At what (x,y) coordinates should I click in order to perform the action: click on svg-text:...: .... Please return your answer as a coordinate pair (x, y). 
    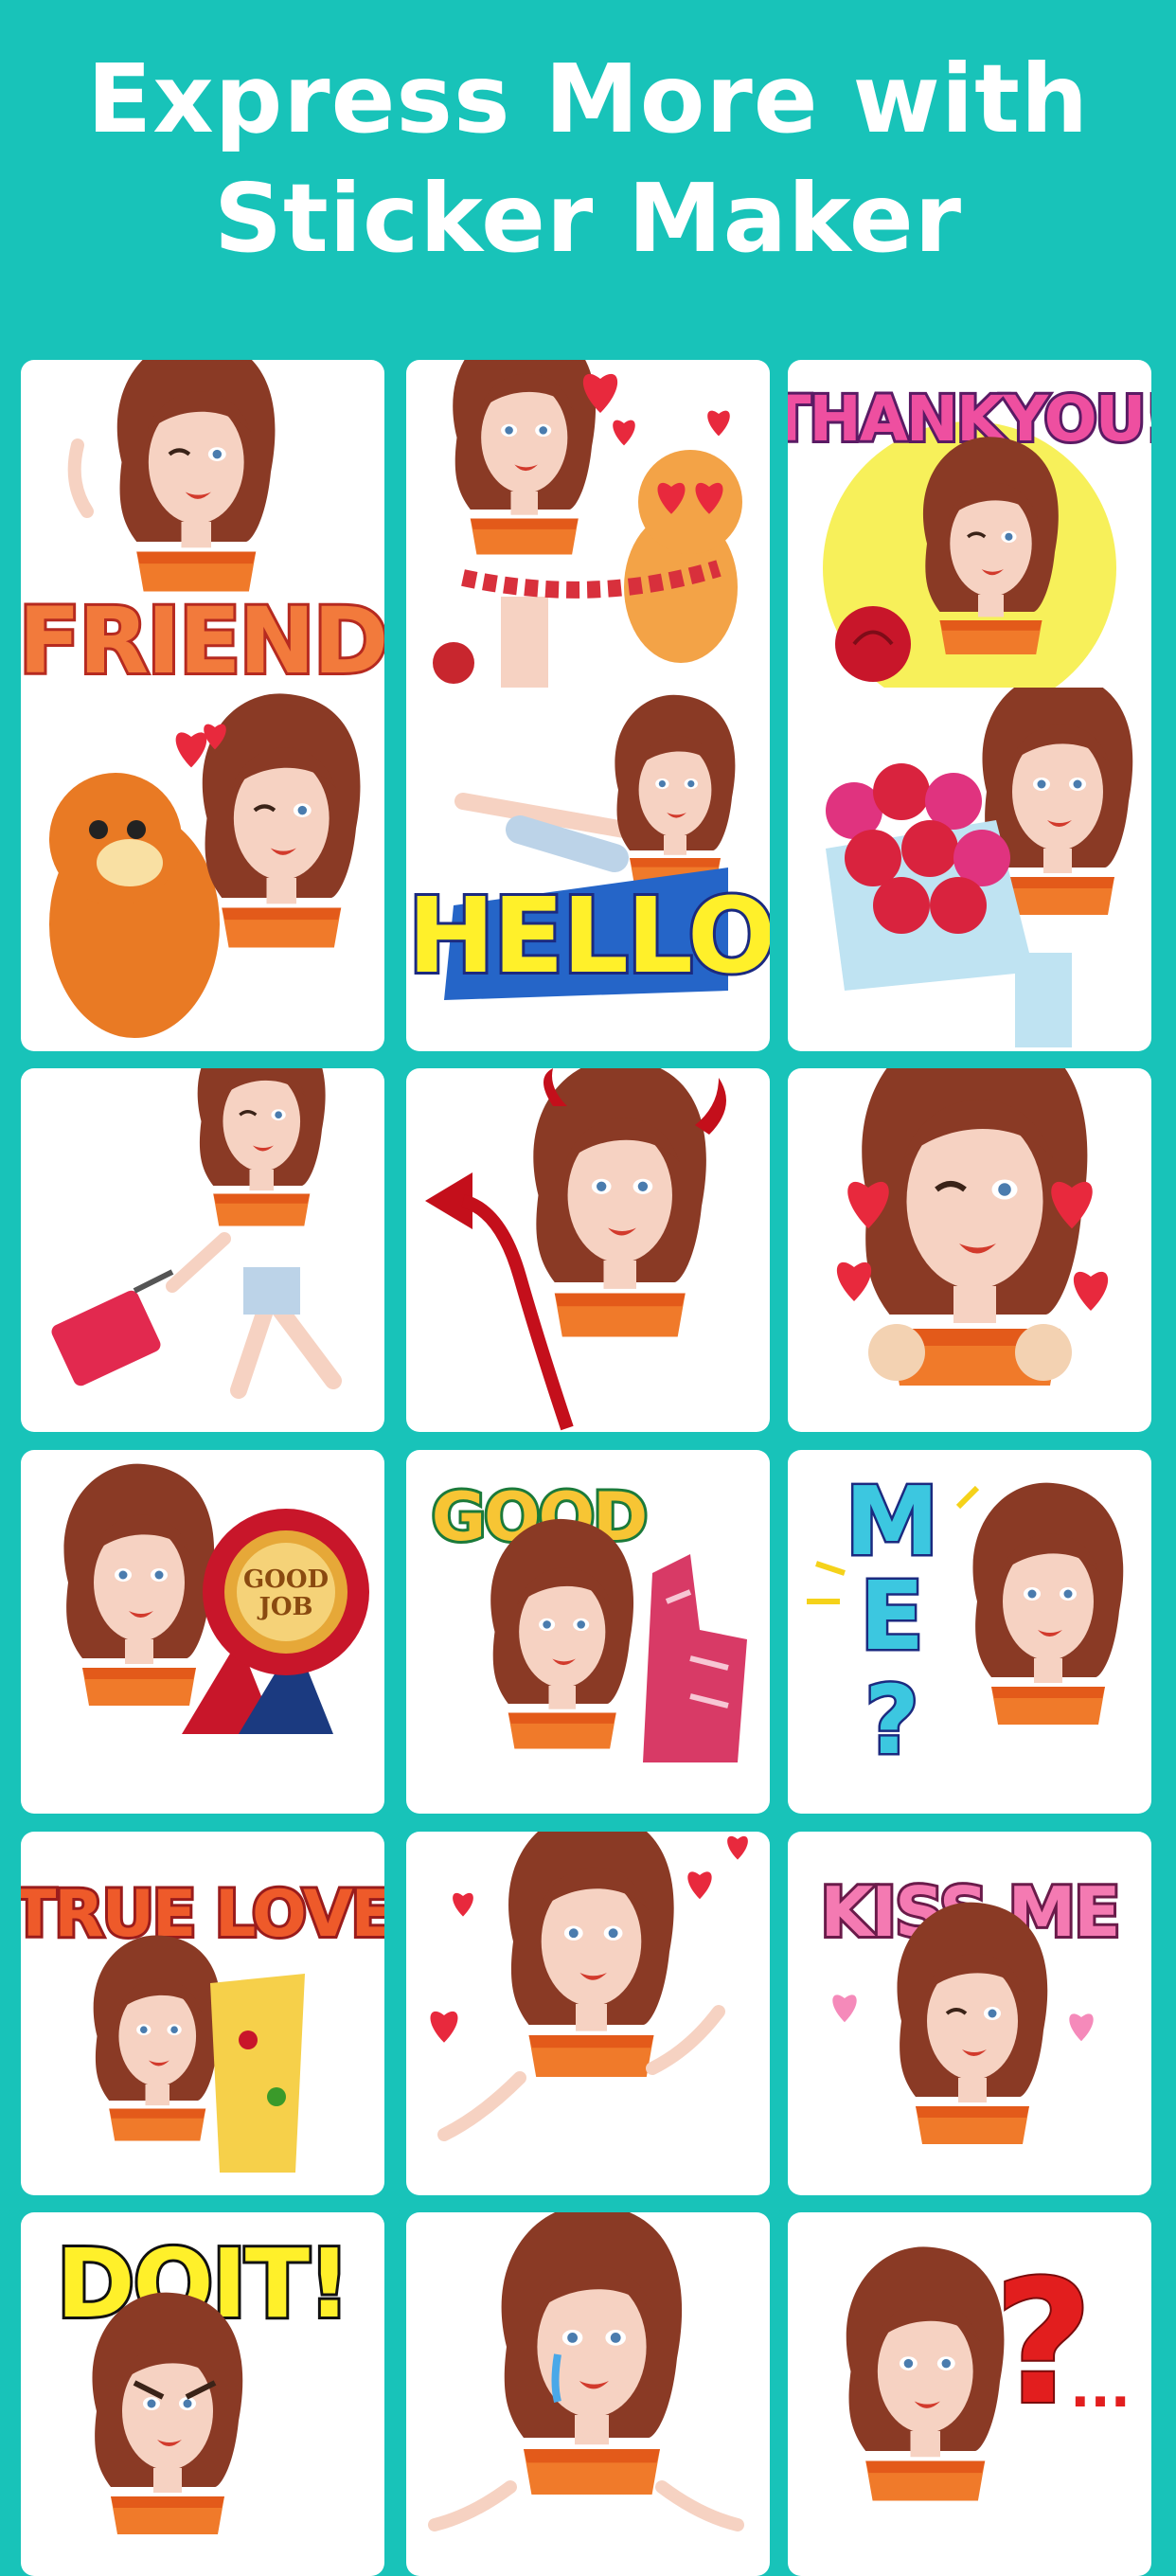
    Looking at the image, I should click on (1100, 2389).